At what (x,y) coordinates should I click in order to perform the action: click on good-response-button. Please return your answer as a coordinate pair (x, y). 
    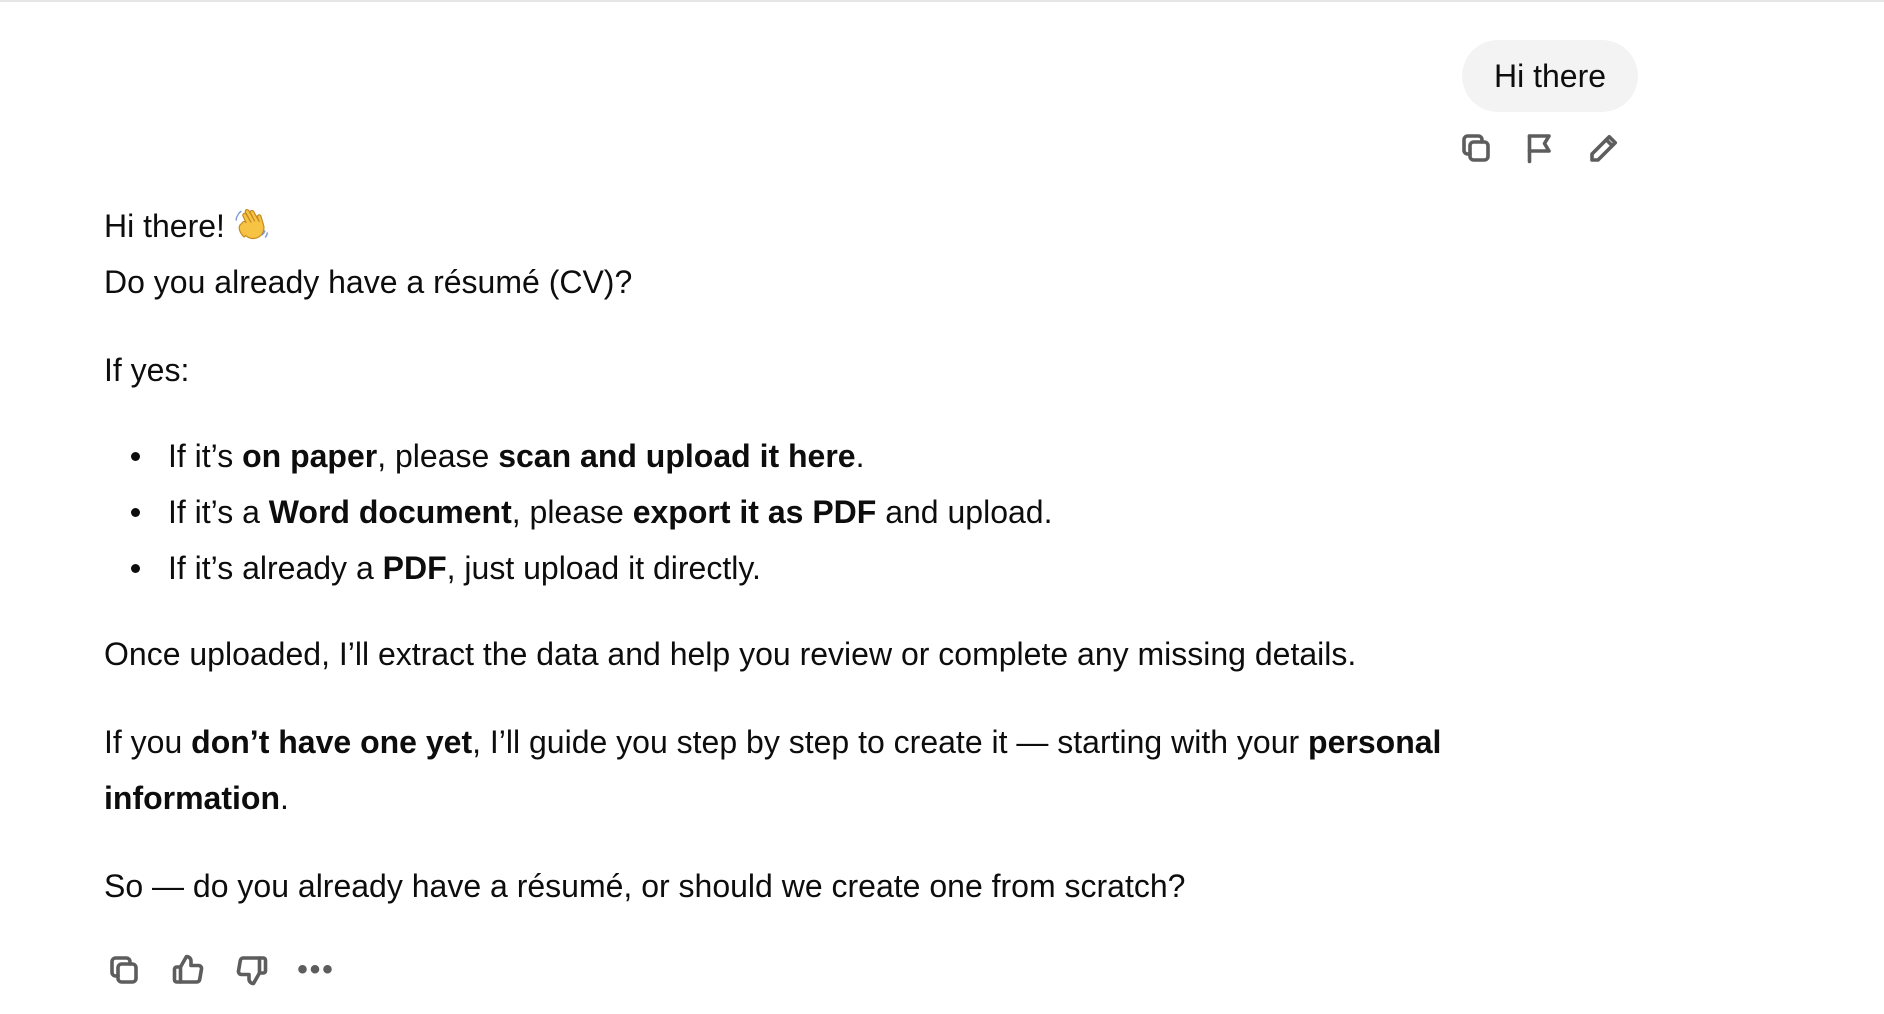
    Looking at the image, I should click on (188, 970).